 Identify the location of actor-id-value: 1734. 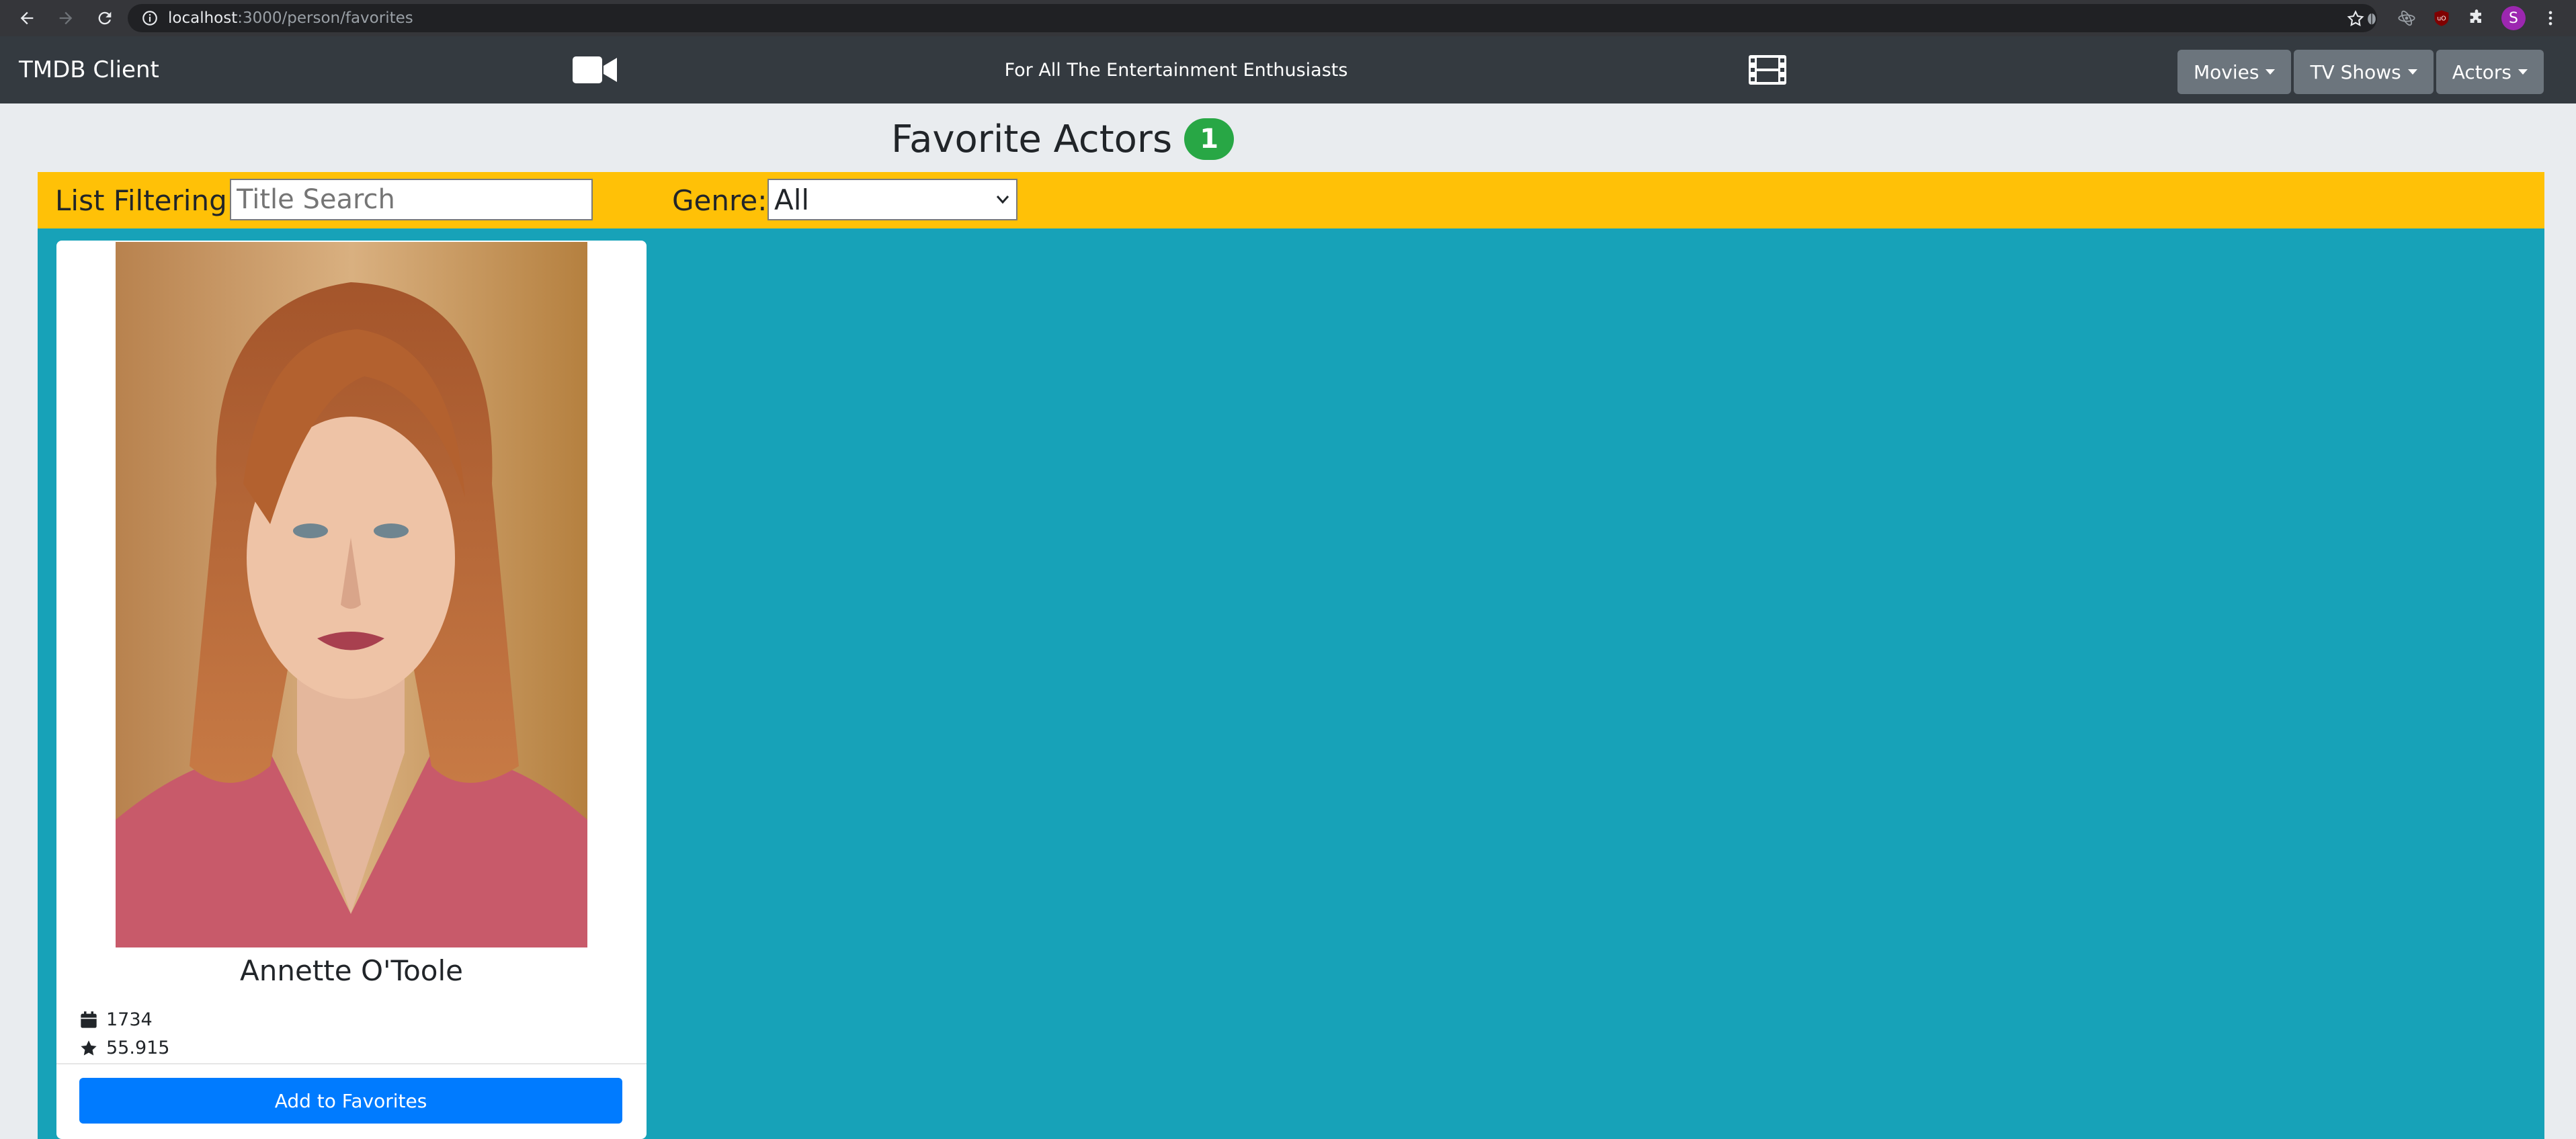
(129, 1019).